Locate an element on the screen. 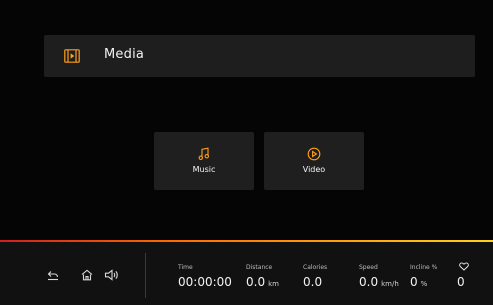 This screenshot has height=305, width=493. heart-icon is located at coordinates (464, 266).